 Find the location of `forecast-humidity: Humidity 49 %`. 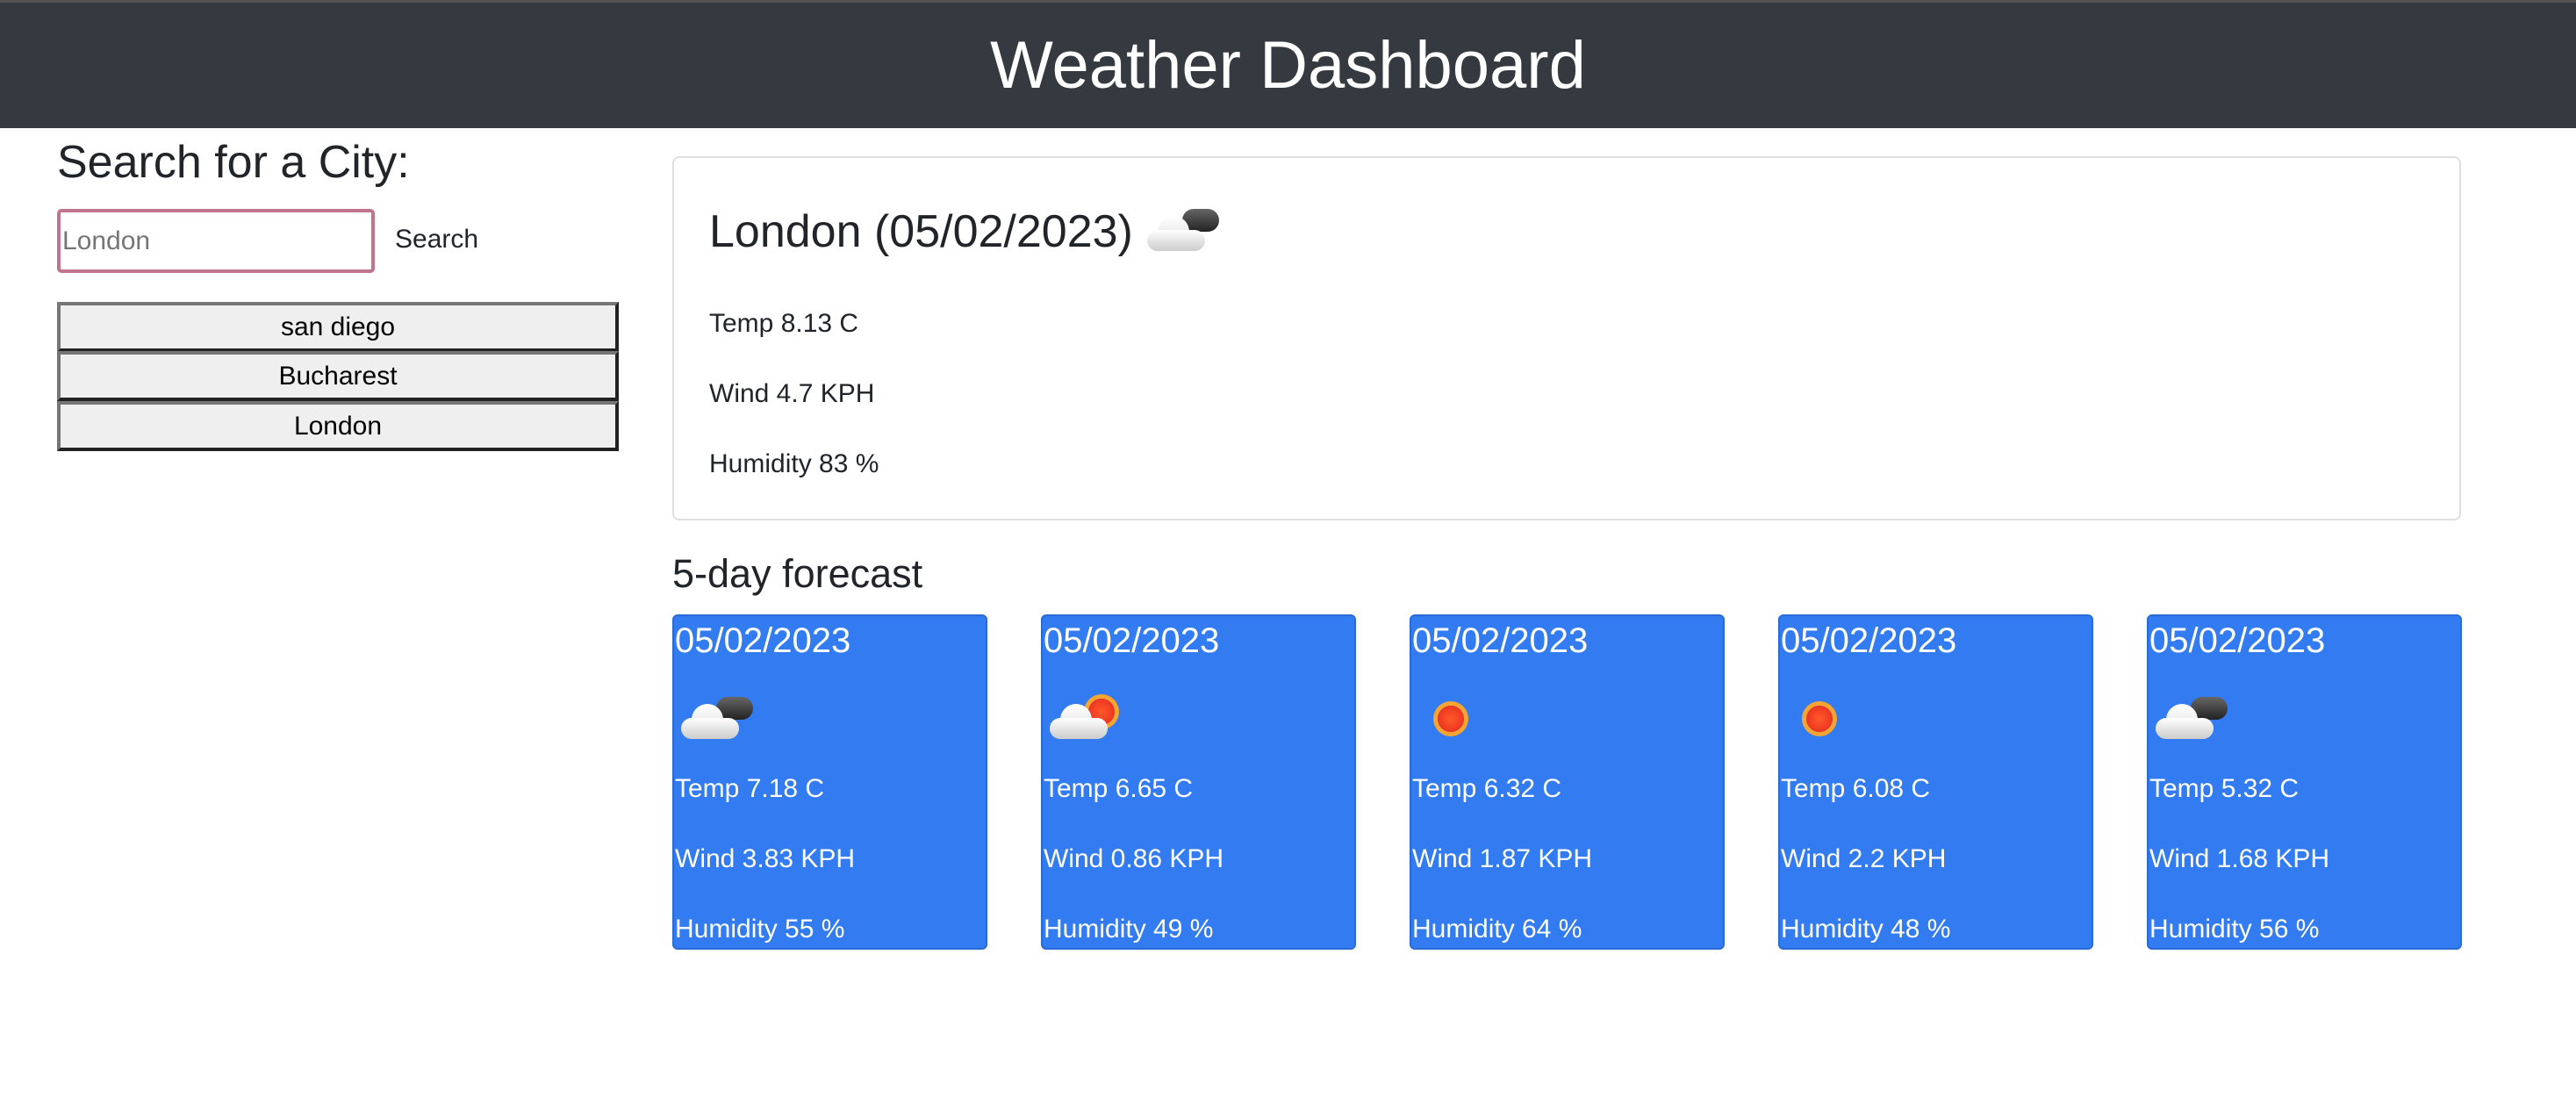

forecast-humidity: Humidity 49 % is located at coordinates (1129, 929).